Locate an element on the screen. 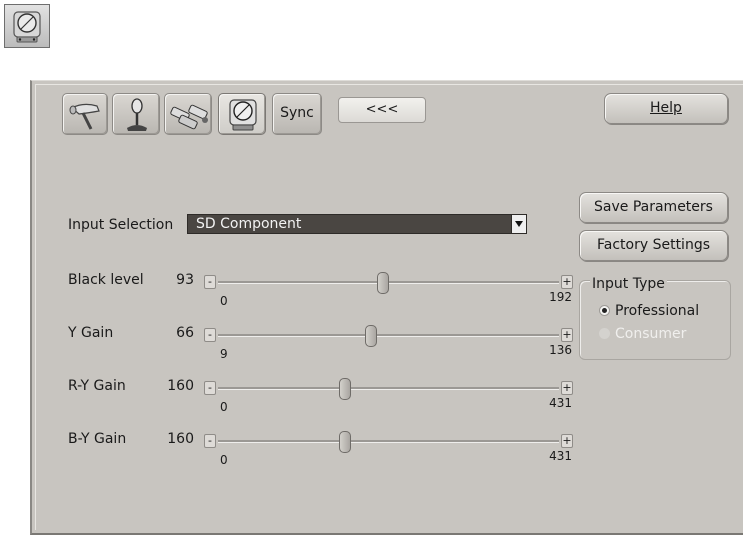 Image resolution: width=743 pixels, height=535 pixels. slider-r-y-gain: R-Y Gain 160 - + 0 431 is located at coordinates (312, 404).